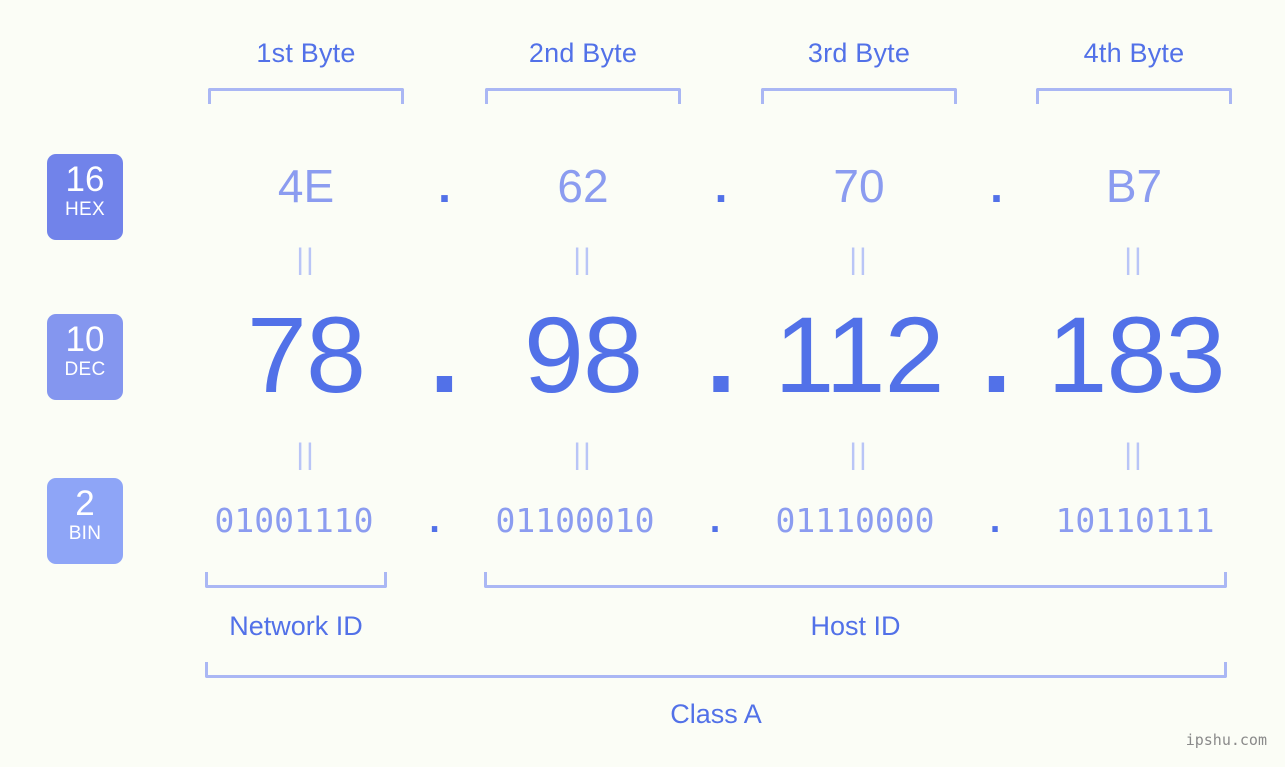  I want to click on byte-header-3: 3rd Byte, so click(859, 53).